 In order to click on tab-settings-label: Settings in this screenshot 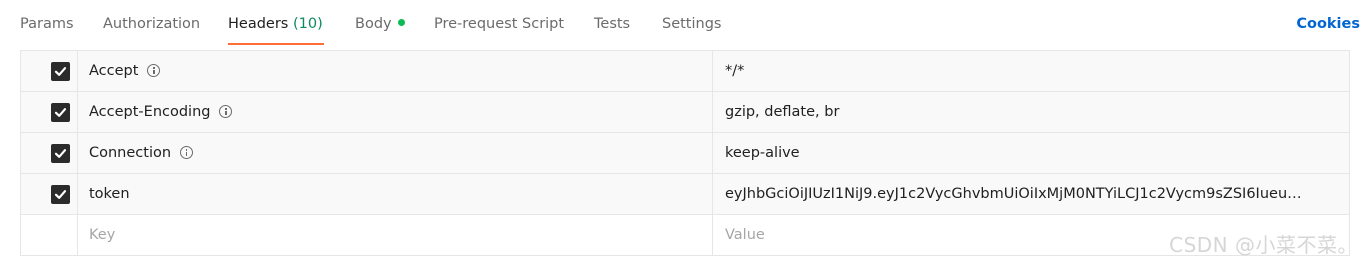, I will do `click(692, 24)`.